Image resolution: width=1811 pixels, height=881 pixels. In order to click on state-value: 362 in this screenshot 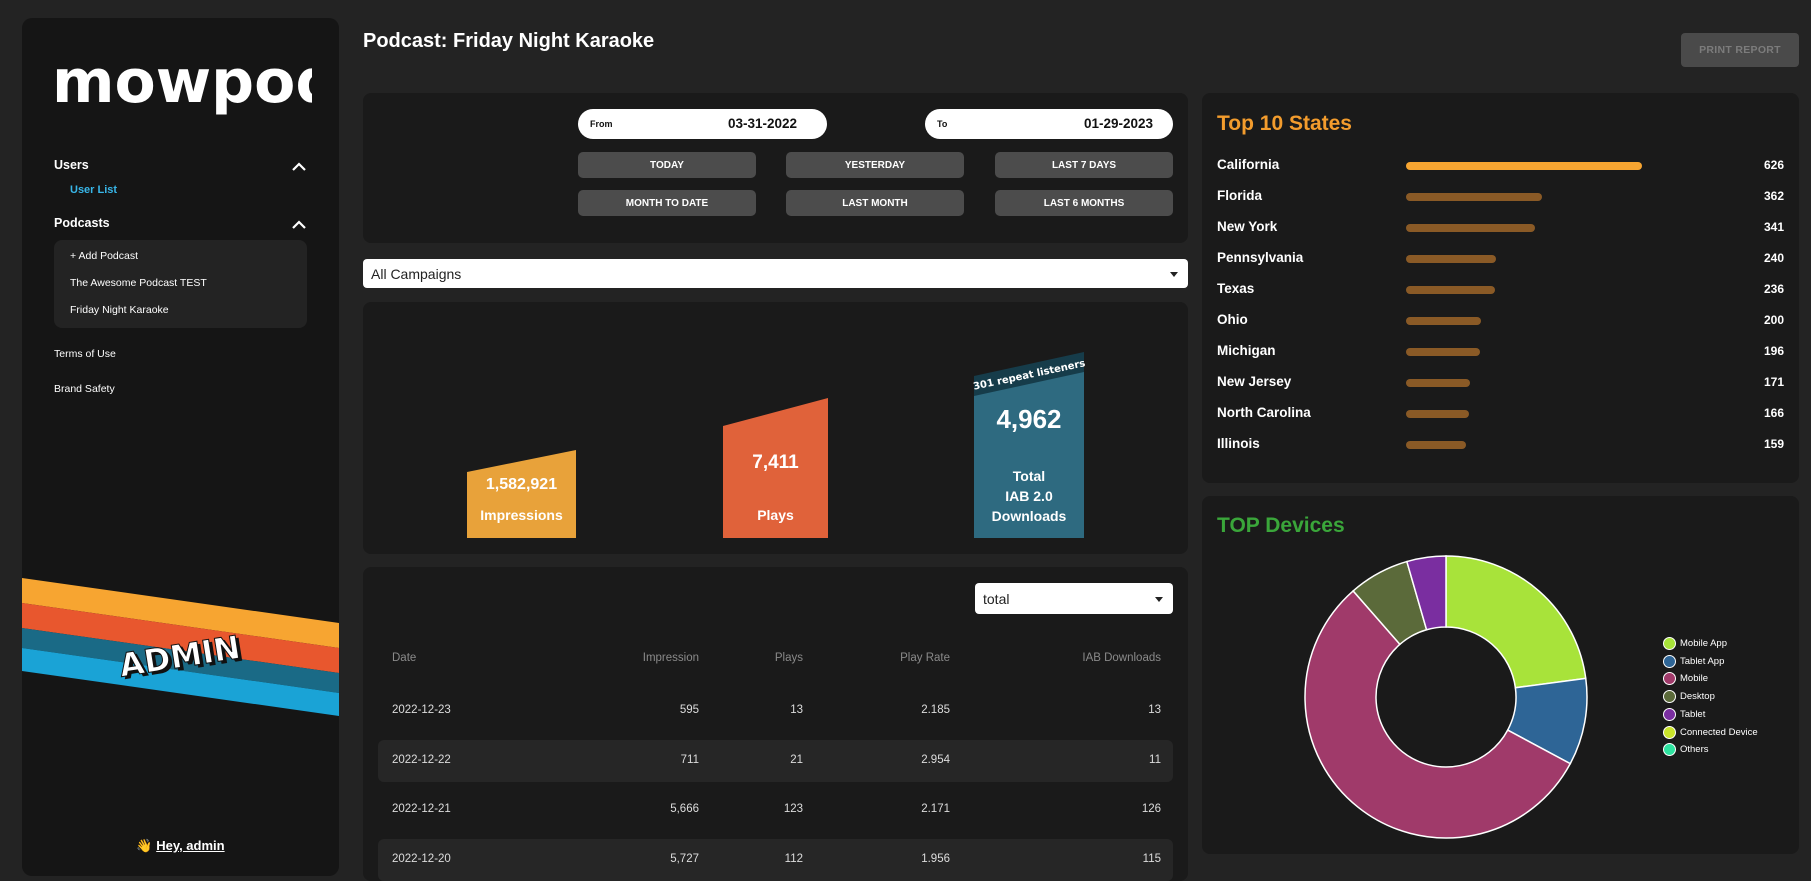, I will do `click(1773, 196)`.